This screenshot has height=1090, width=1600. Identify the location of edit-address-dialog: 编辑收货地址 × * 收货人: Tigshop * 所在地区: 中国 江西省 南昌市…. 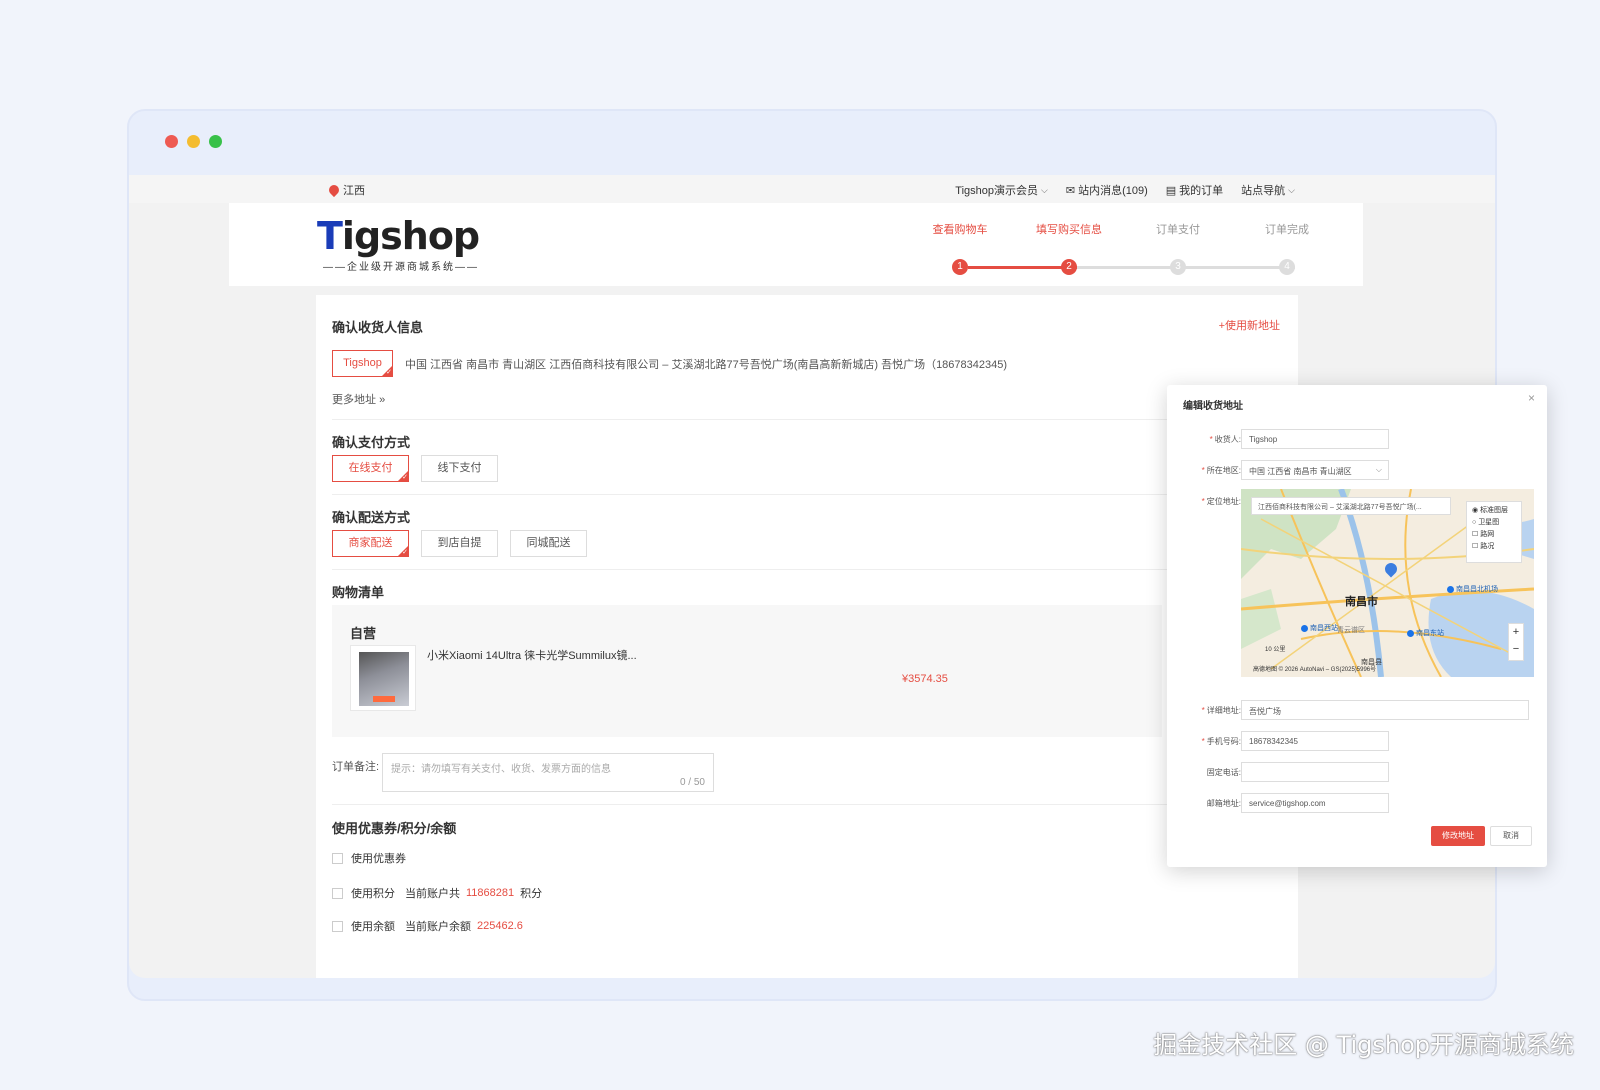
(1357, 626).